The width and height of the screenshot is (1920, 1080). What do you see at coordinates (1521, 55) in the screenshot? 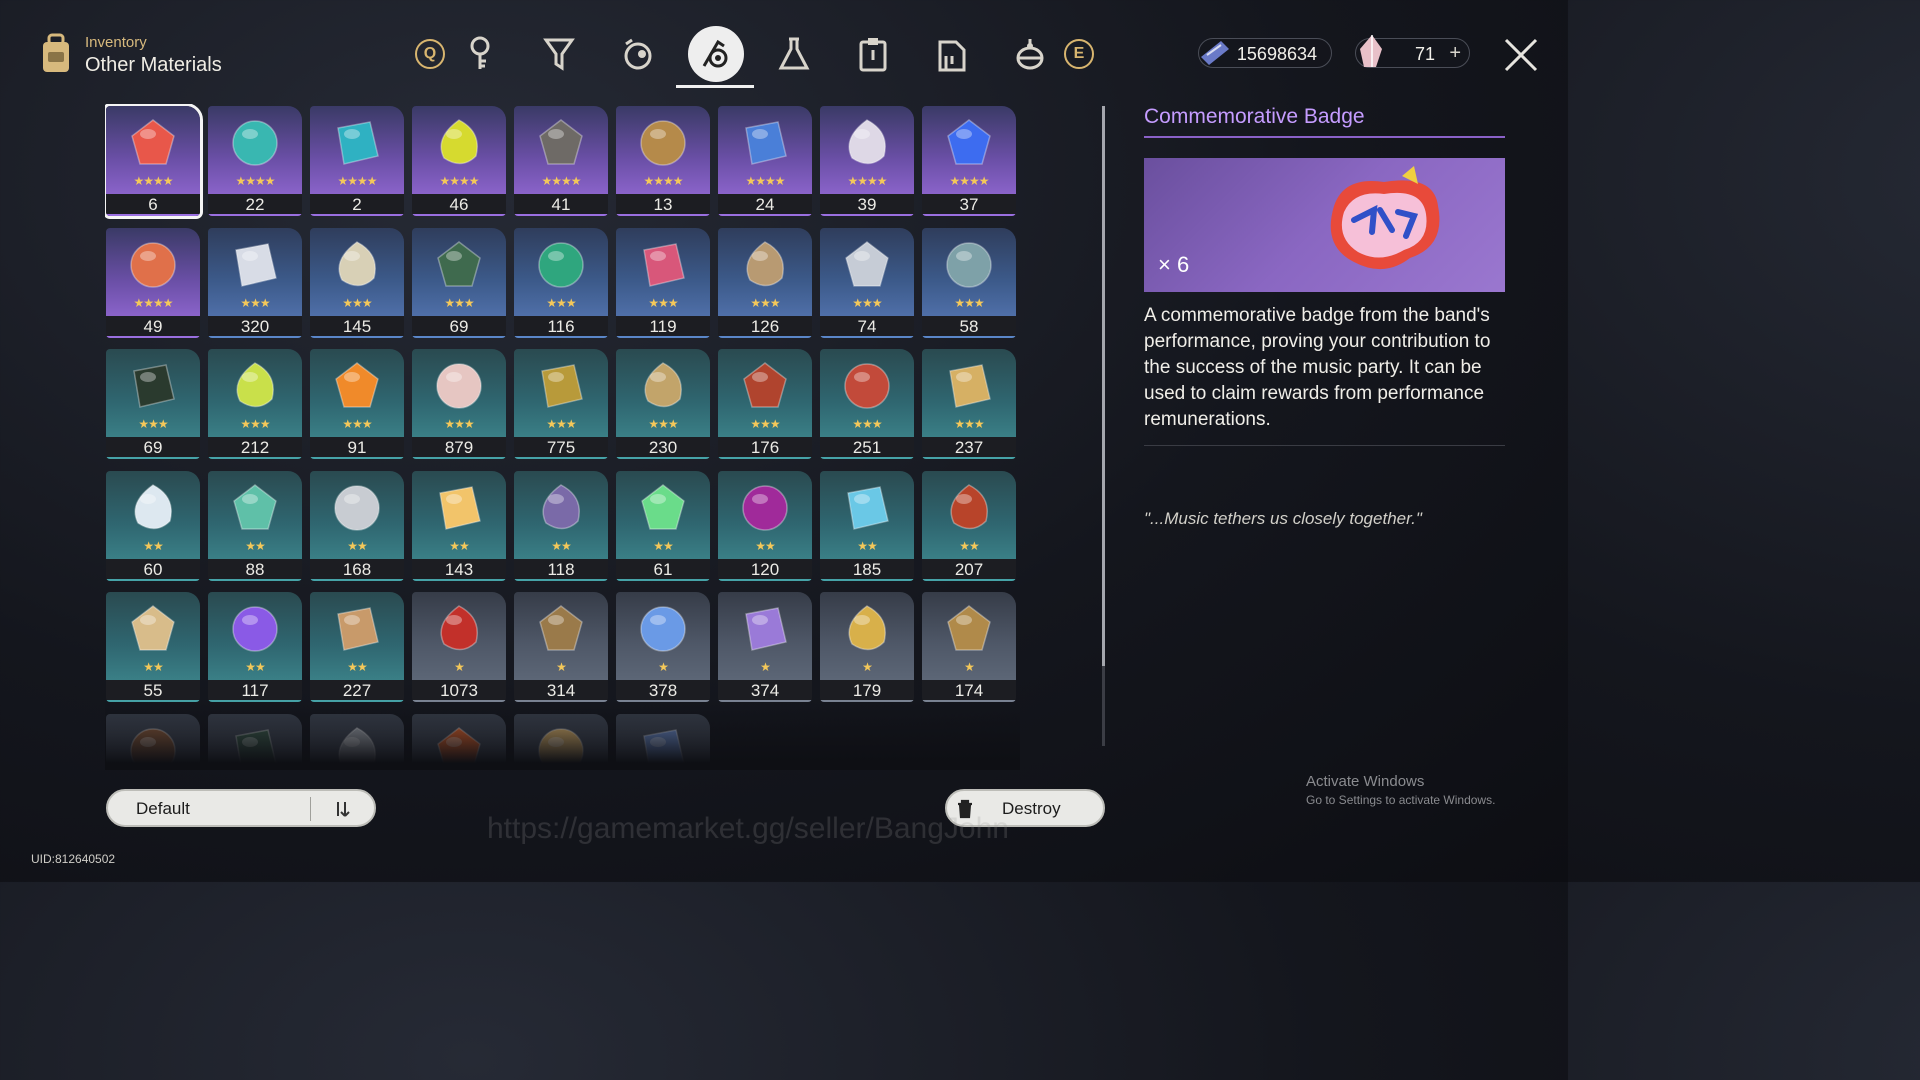
I see `close-icon` at bounding box center [1521, 55].